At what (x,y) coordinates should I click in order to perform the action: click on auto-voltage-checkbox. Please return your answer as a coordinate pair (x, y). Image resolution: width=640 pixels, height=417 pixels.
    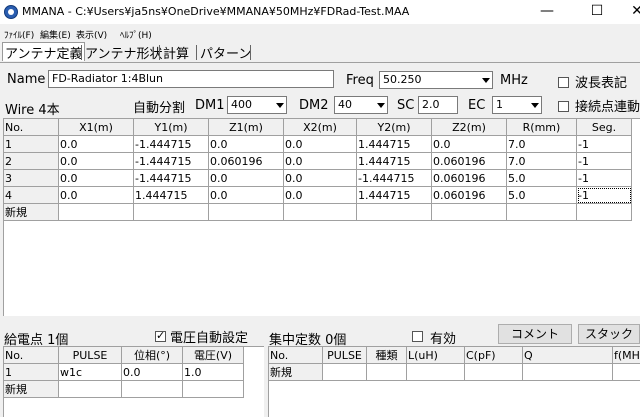
    Looking at the image, I should click on (160, 335).